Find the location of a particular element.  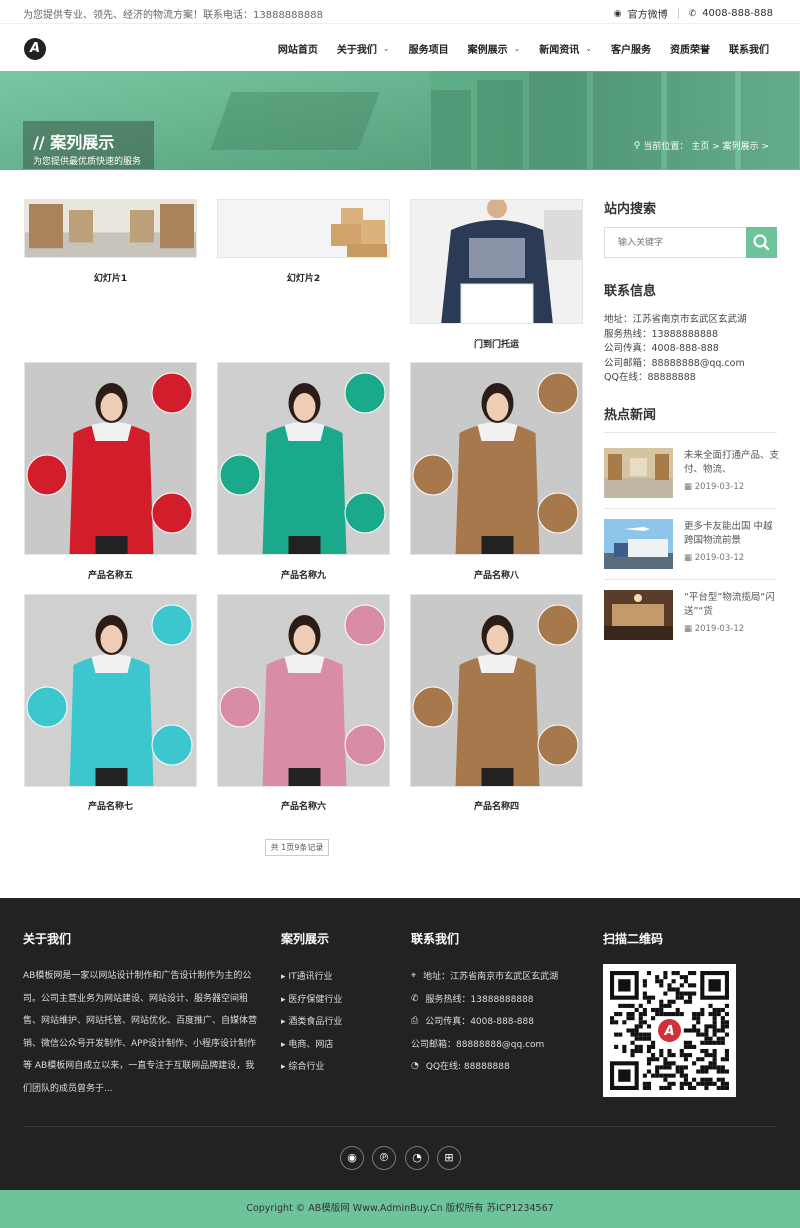

news-item: 未来全面打通产品、支付、物流、 ▦ 2019-03-12 is located at coordinates (691, 474).